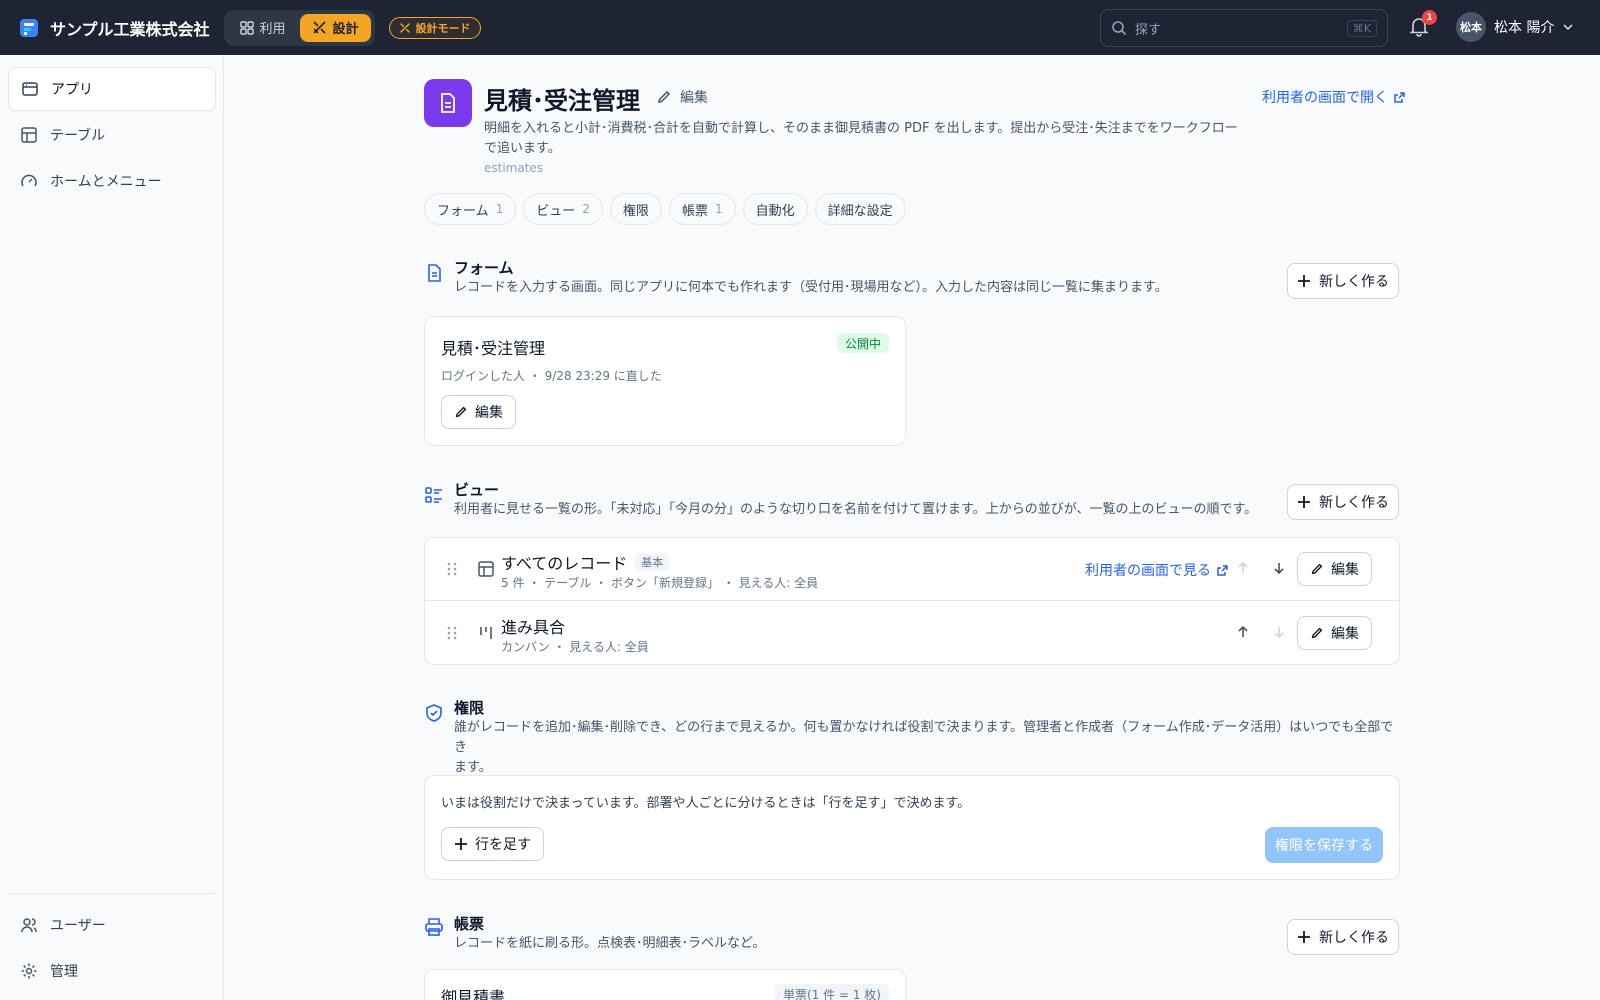 Image resolution: width=1600 pixels, height=1000 pixels. I want to click on shield-check-icon, so click(434, 713).